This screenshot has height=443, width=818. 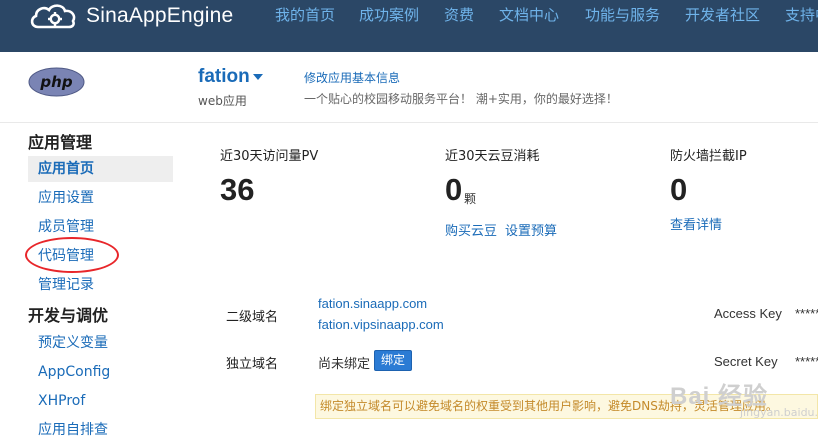 I want to click on php-logo-icon: php, so click(x=56, y=82).